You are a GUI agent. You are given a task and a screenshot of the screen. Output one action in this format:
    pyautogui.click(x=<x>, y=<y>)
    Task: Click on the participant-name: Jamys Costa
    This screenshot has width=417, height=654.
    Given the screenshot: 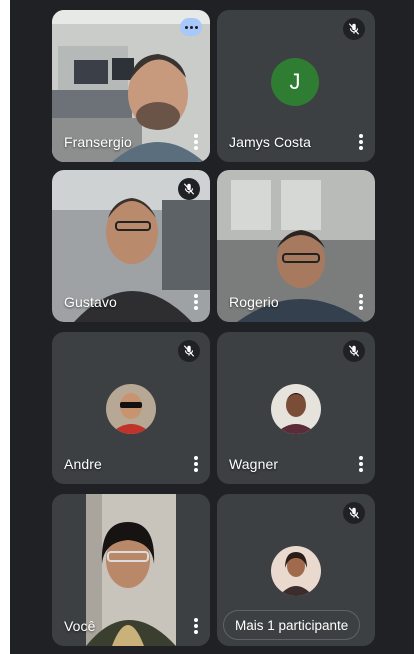 What is the action you would take?
    pyautogui.click(x=270, y=142)
    